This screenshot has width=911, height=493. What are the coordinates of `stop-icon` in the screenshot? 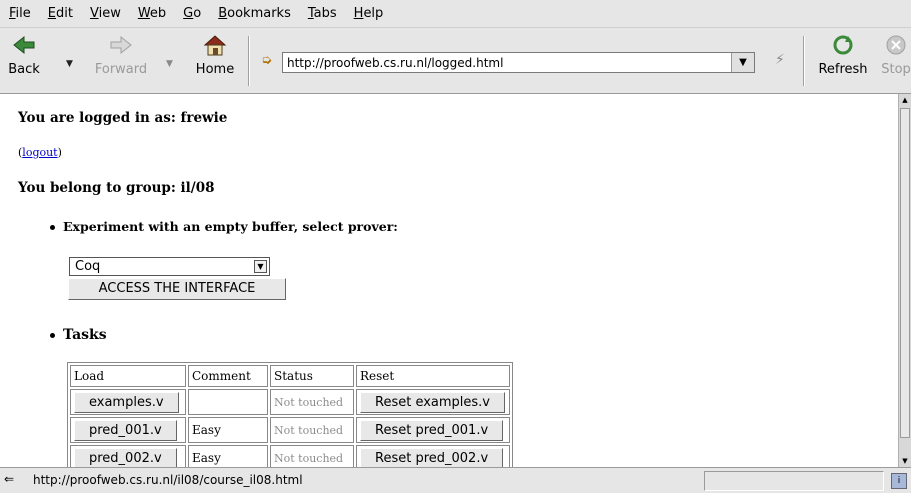 It's located at (896, 45).